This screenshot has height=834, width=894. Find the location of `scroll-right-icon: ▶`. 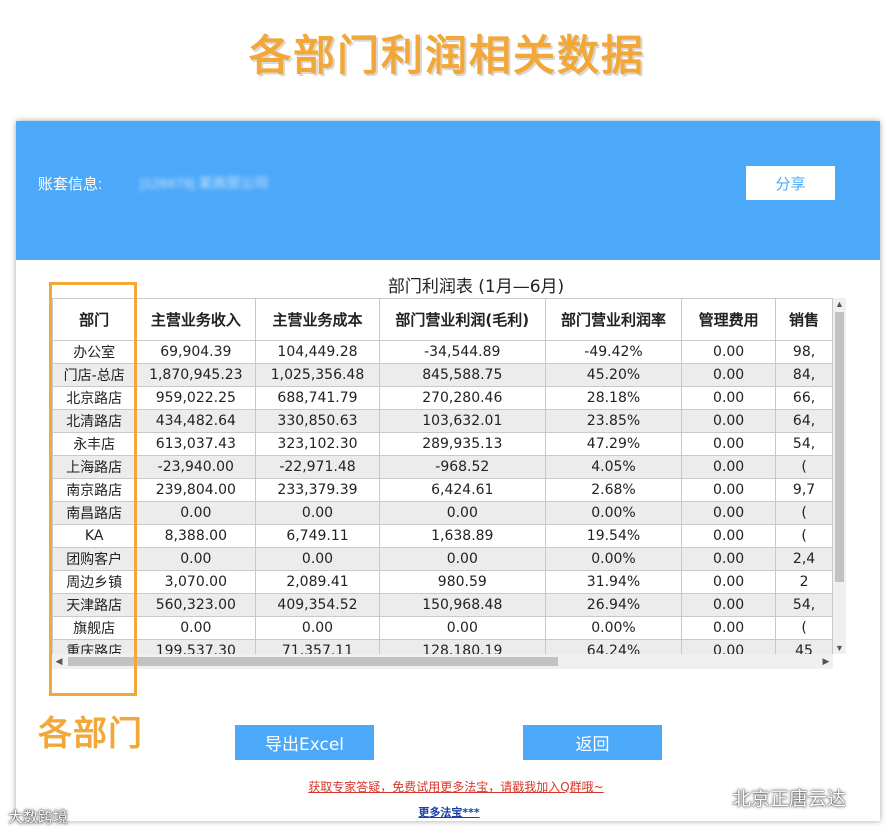

scroll-right-icon: ▶ is located at coordinates (826, 661).